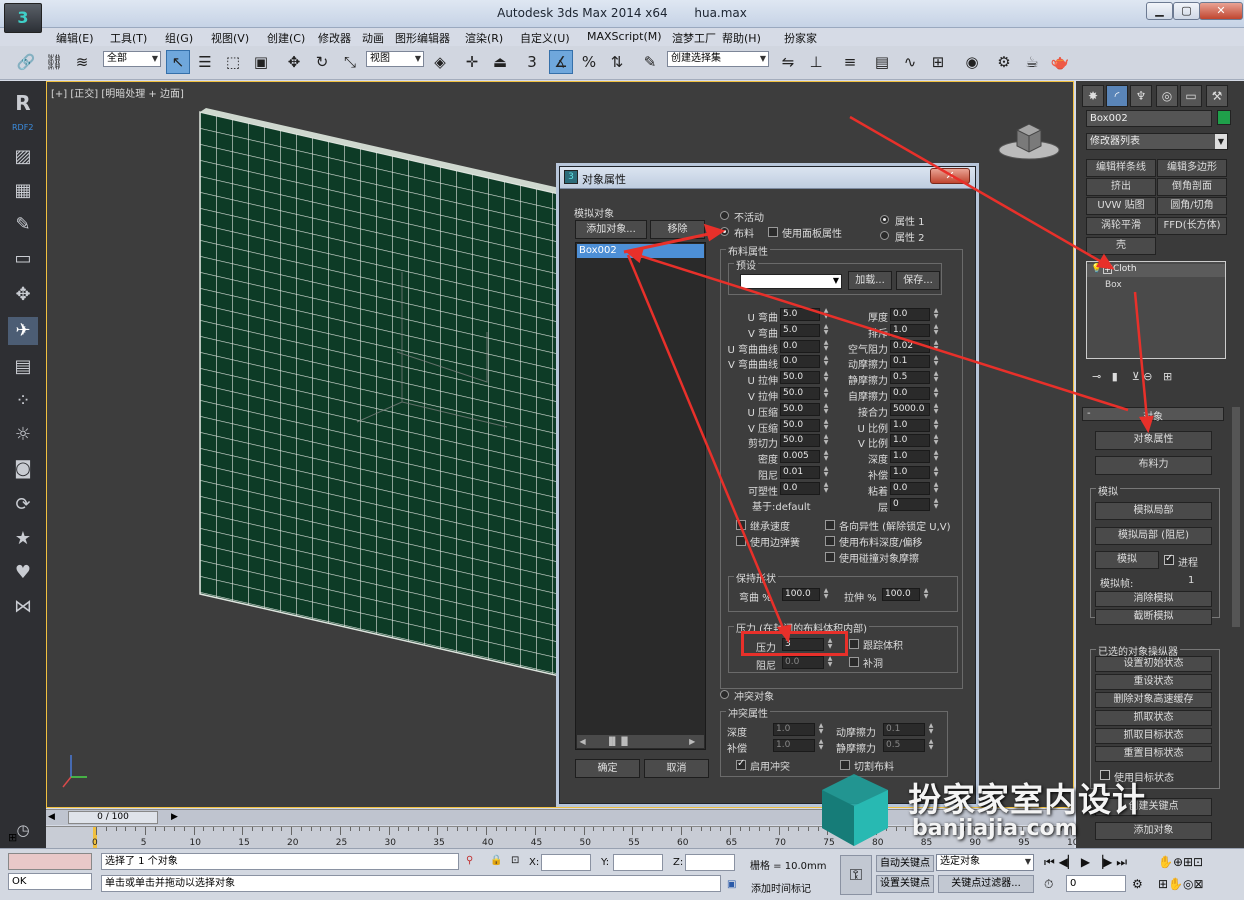 Image resolution: width=1244 pixels, height=900 pixels. Describe the element at coordinates (854, 662) in the screenshot. I see `patch-checkbox` at that location.